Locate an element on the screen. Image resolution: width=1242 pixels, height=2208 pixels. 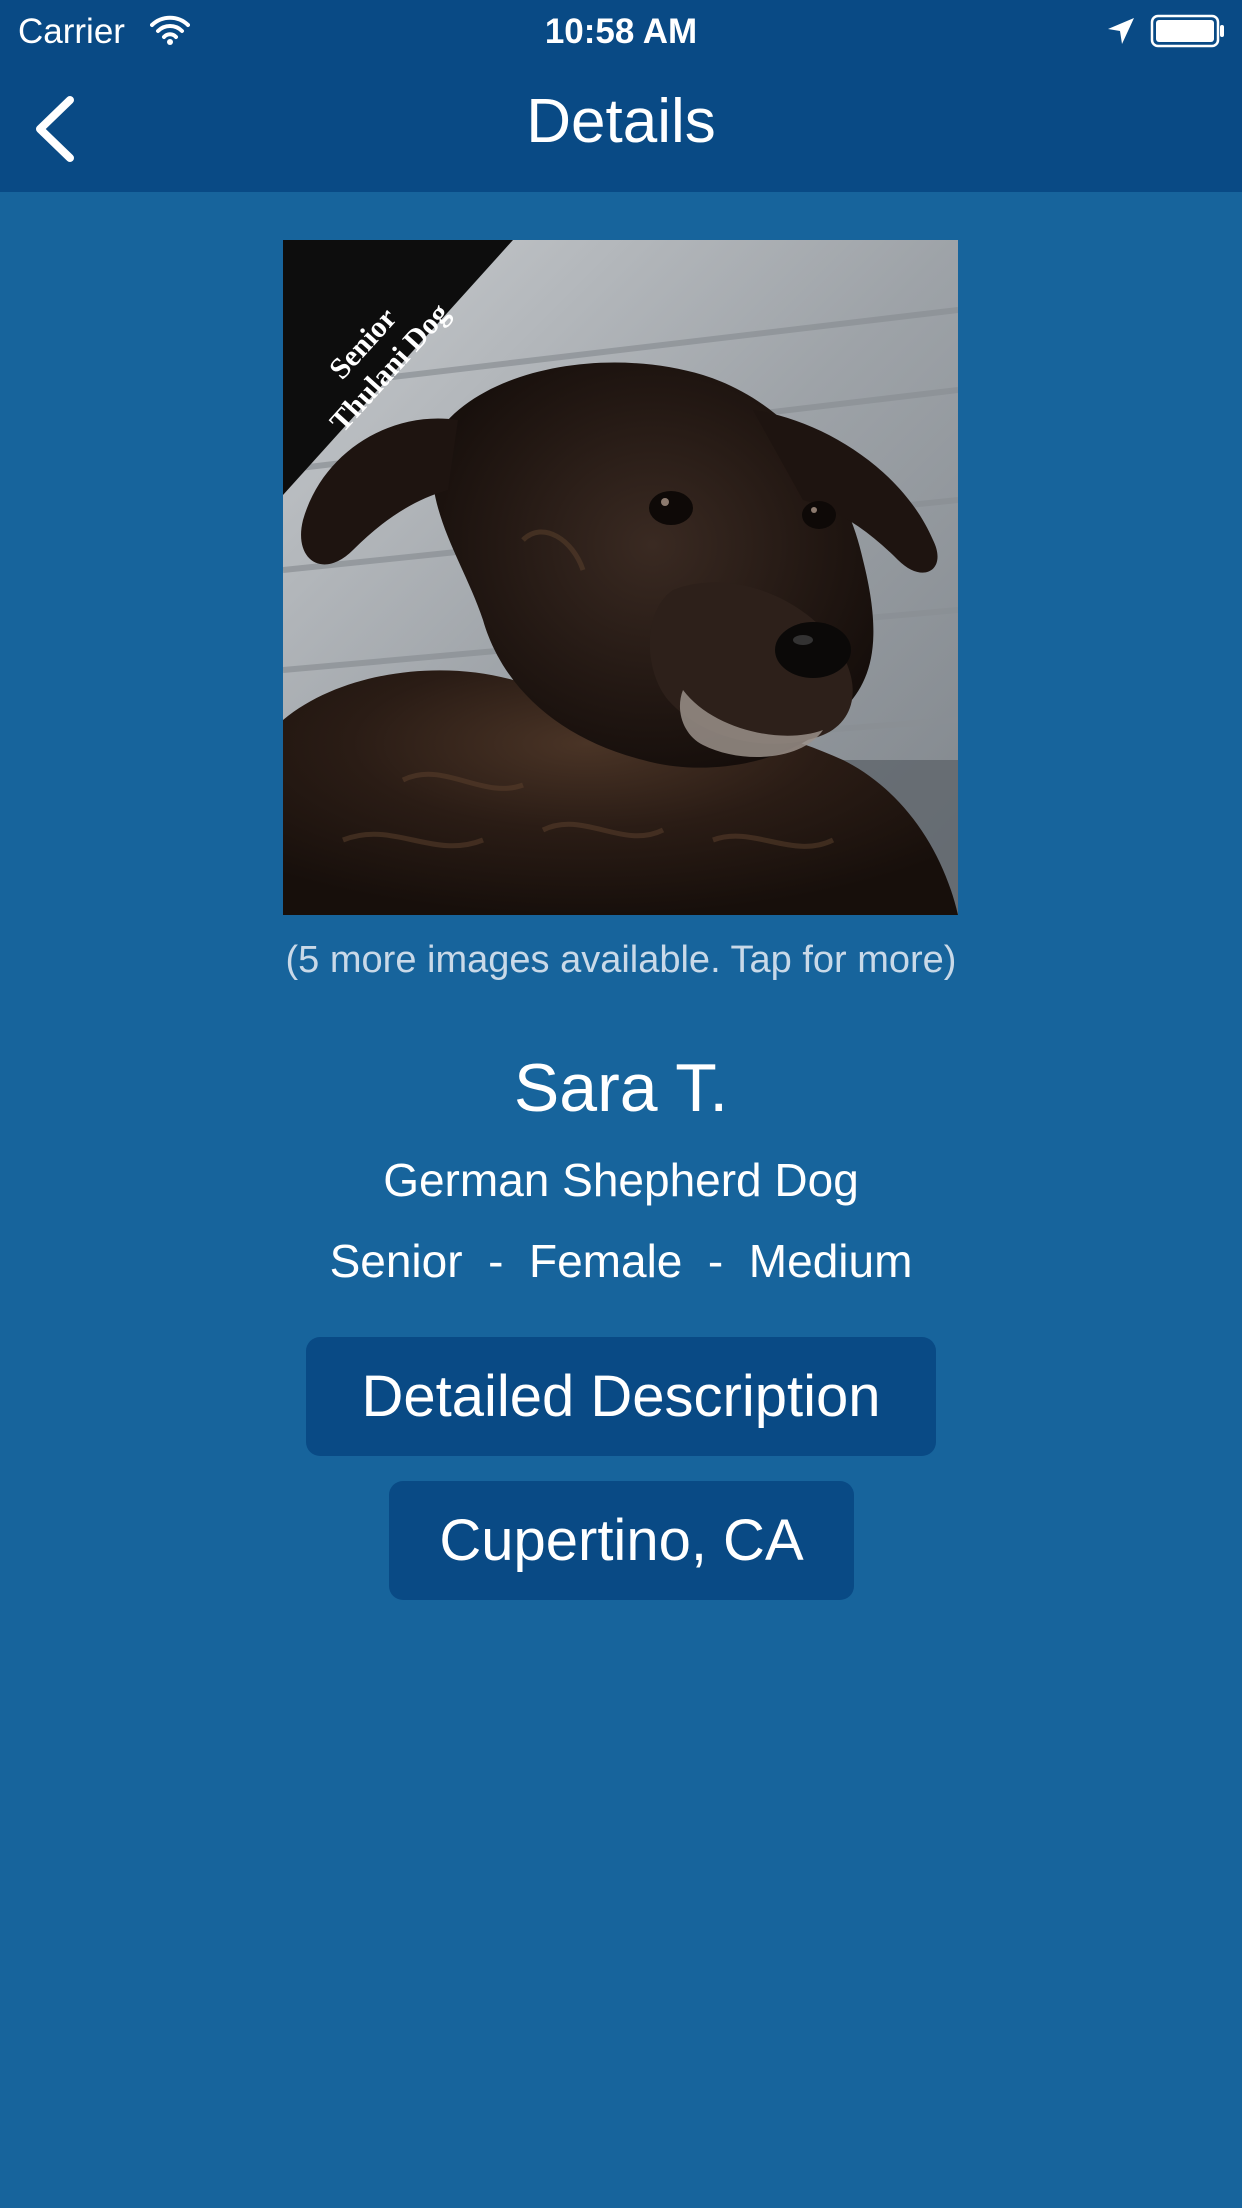
battery-icon is located at coordinates (1188, 31).